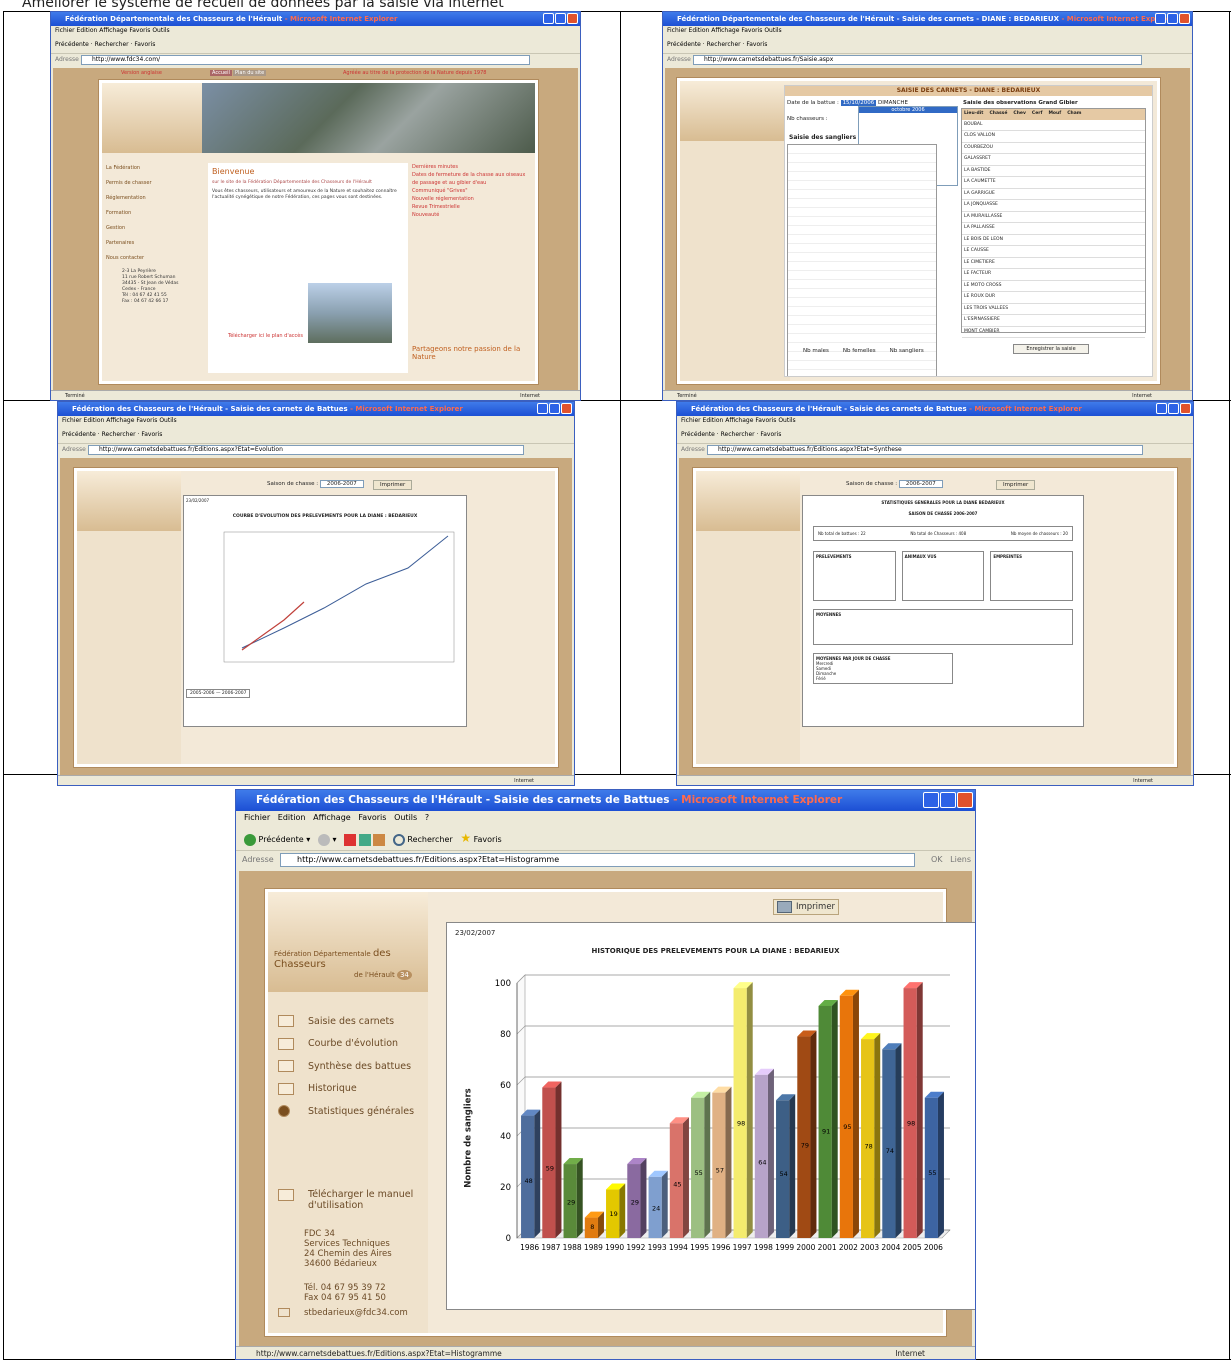 The image size is (1231, 1360). What do you see at coordinates (332, 817) in the screenshot?
I see `menu-affichage: Affichage` at bounding box center [332, 817].